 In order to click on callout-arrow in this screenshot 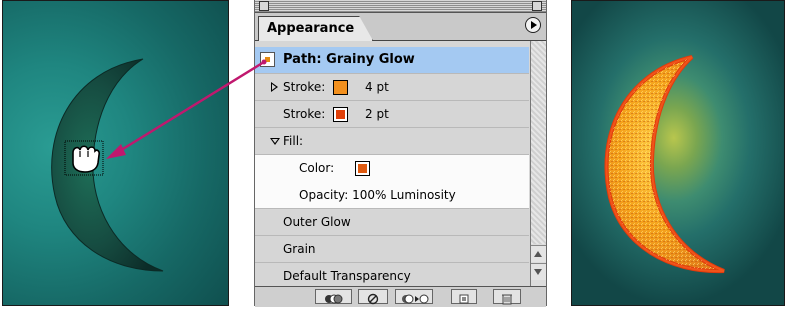, I will do `click(186, 109)`.